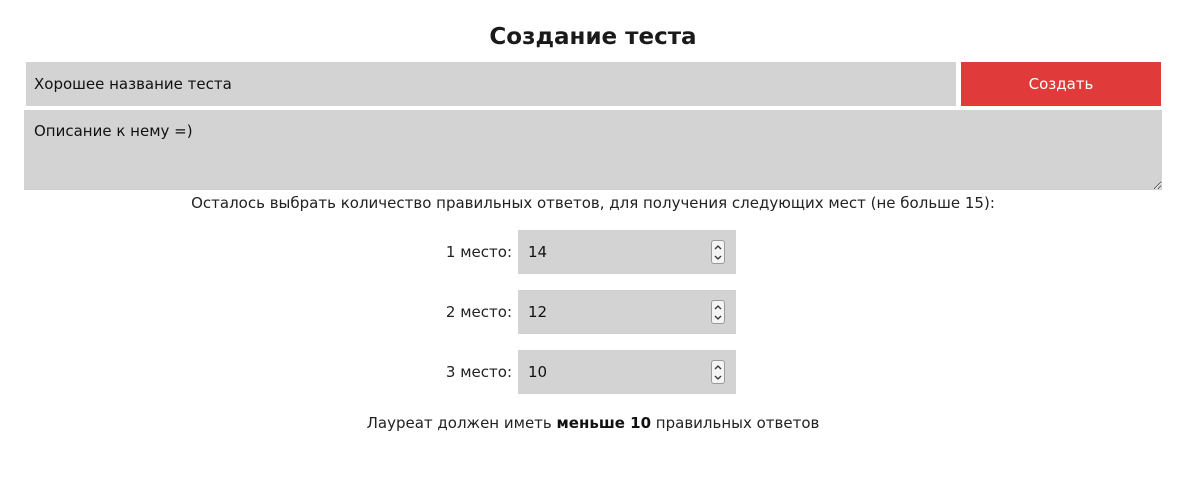 The image size is (1196, 478). What do you see at coordinates (604, 423) in the screenshot?
I see `laureate-note-bold: меньше 10` at bounding box center [604, 423].